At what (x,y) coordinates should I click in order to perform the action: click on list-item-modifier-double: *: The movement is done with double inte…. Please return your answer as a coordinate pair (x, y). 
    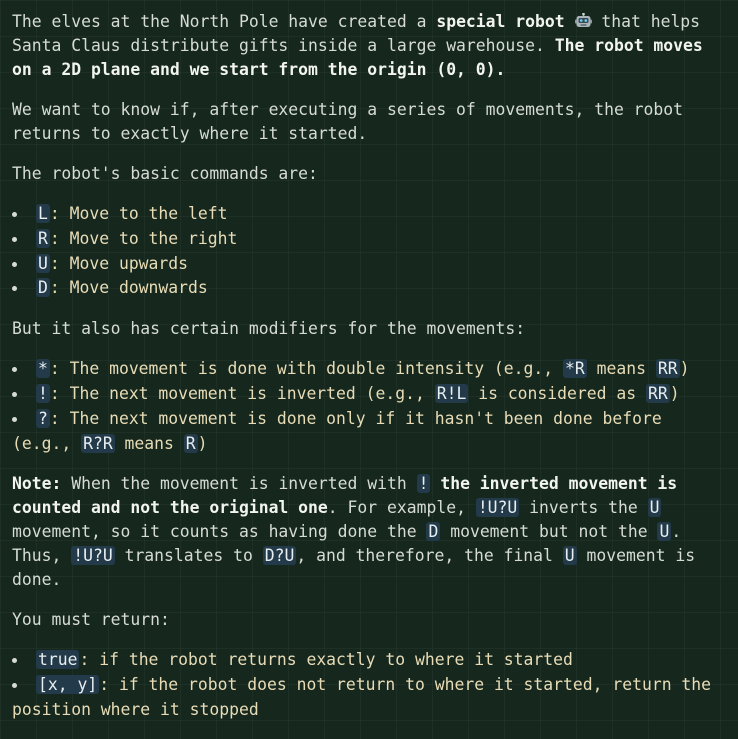
    Looking at the image, I should click on (370, 369).